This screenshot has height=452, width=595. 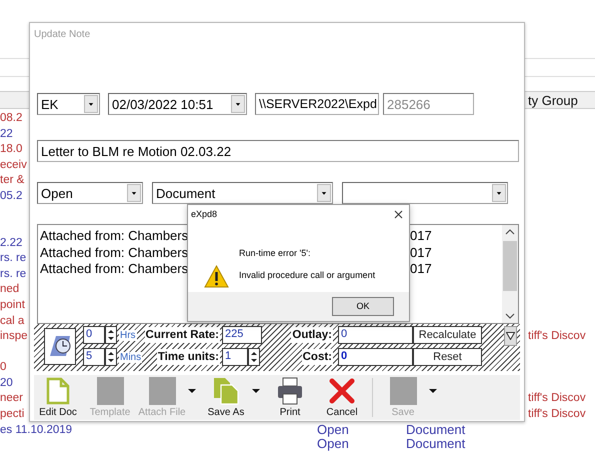 I want to click on list-cell: 20, so click(x=6, y=382).